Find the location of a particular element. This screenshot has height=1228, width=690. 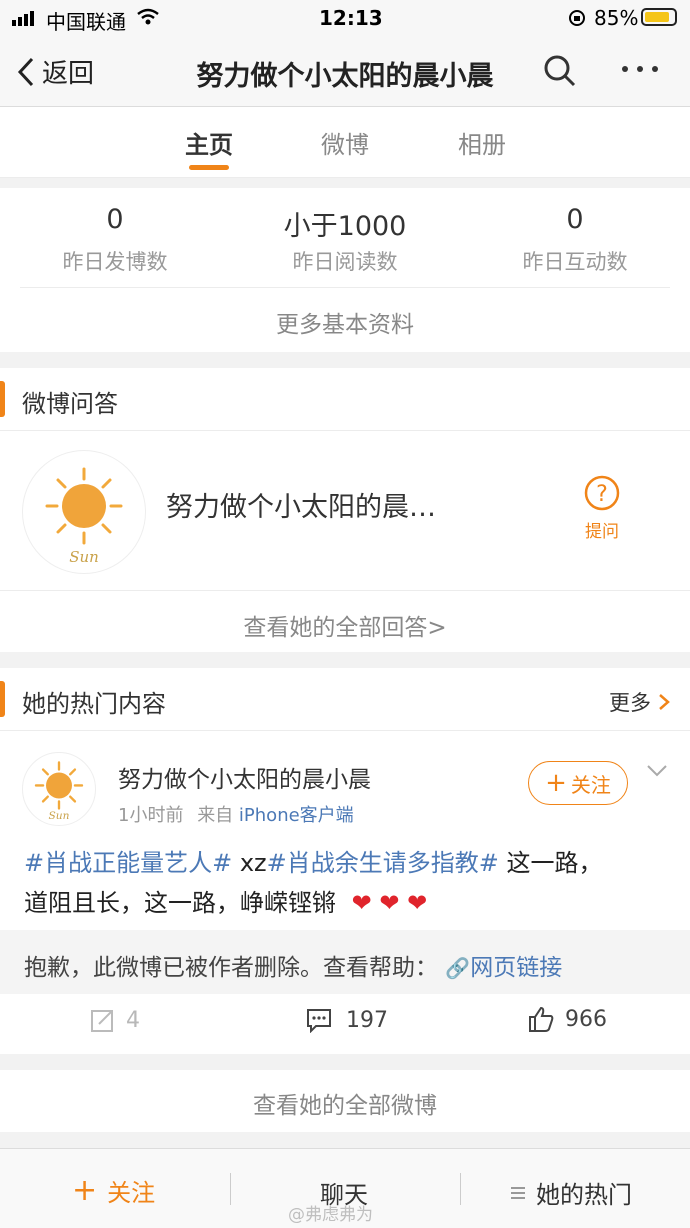

more-icon is located at coordinates (640, 69).